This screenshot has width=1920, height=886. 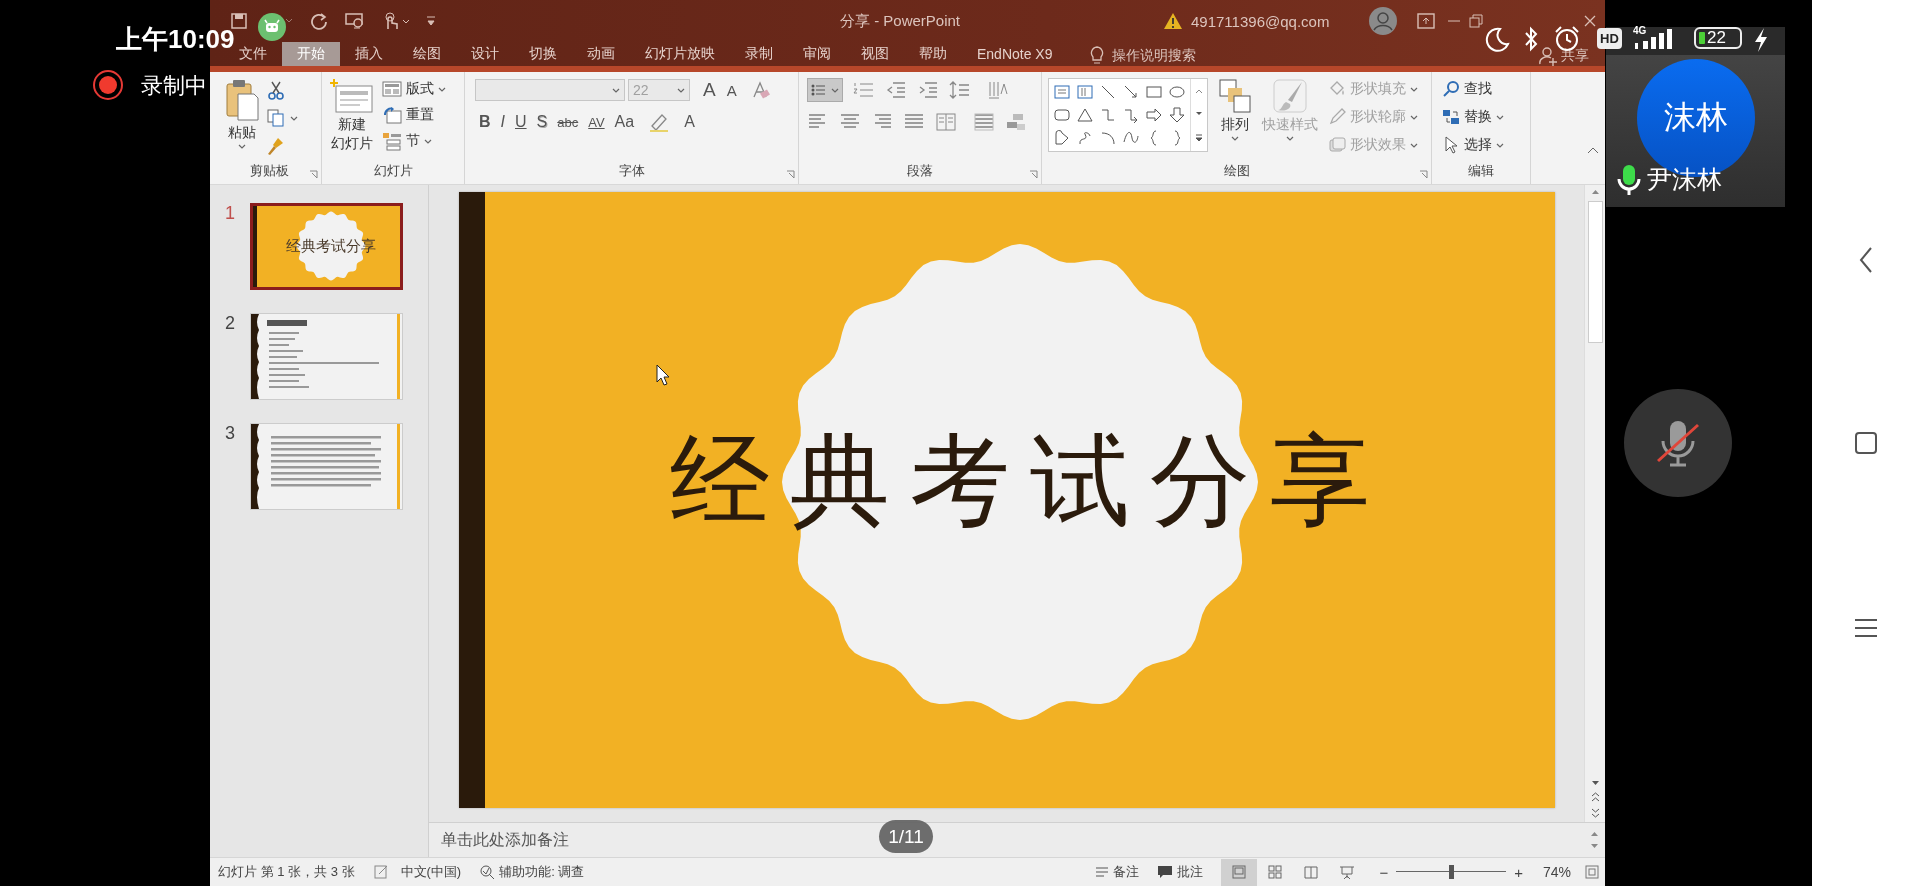 What do you see at coordinates (984, 122) in the screenshot?
I see `align-text-icon` at bounding box center [984, 122].